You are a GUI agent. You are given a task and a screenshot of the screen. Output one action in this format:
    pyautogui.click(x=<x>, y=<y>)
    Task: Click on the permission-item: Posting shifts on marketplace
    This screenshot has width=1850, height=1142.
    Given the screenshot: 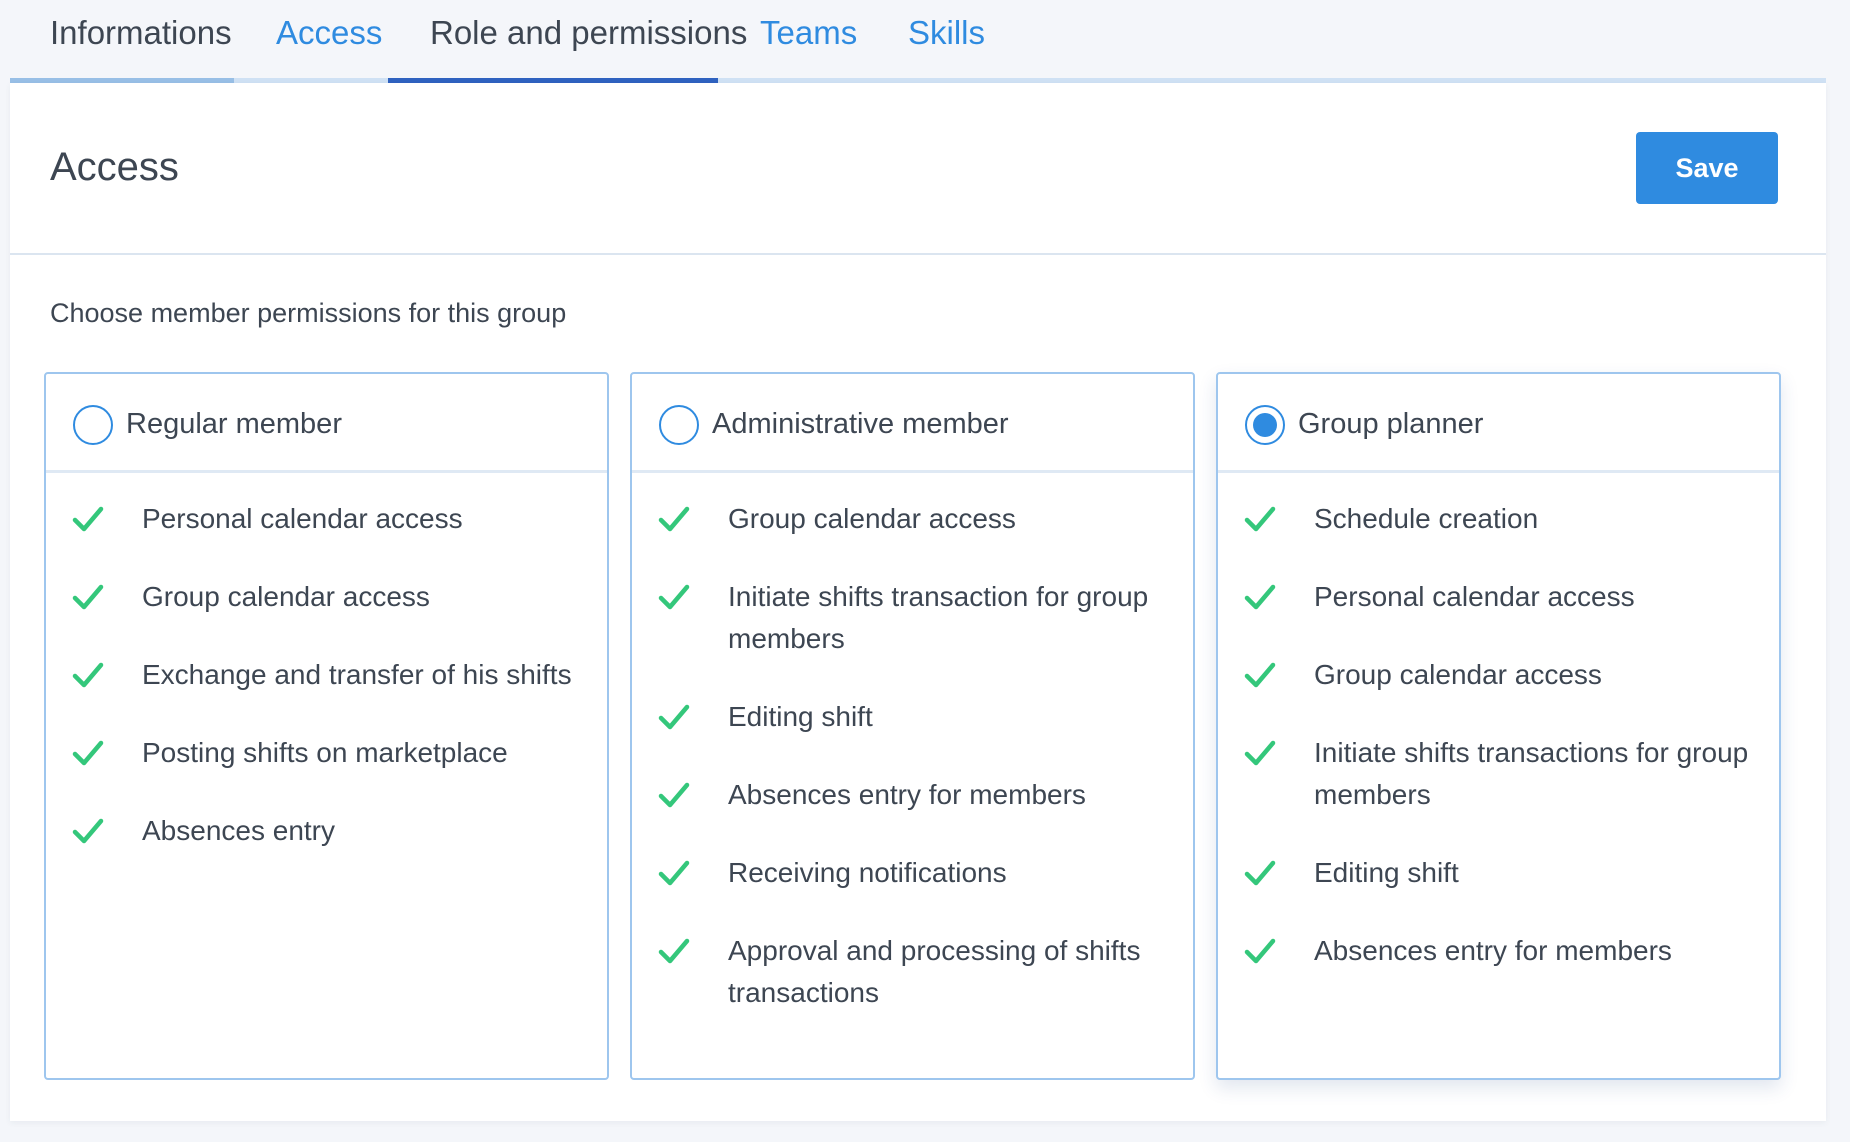 What is the action you would take?
    pyautogui.click(x=326, y=753)
    